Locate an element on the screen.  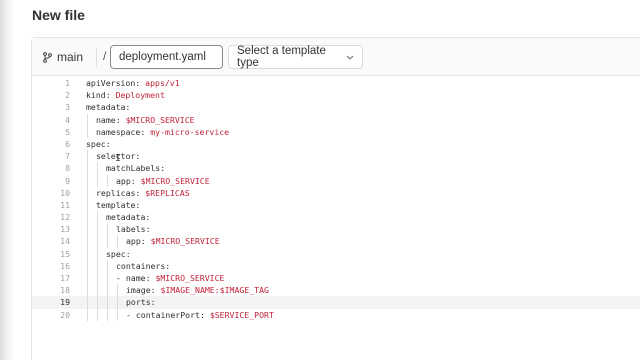
yaml-value: Deployment is located at coordinates (140, 95).